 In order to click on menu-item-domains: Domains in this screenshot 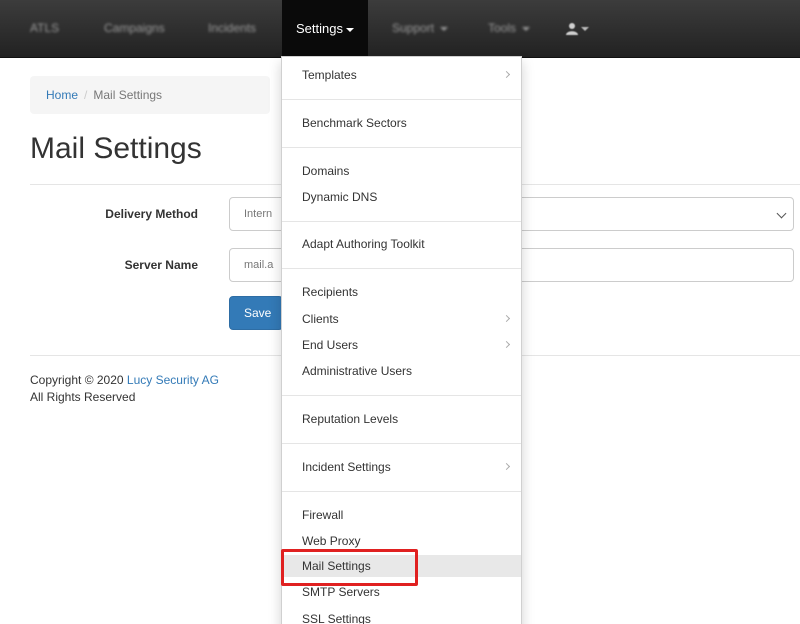, I will do `click(401, 171)`.